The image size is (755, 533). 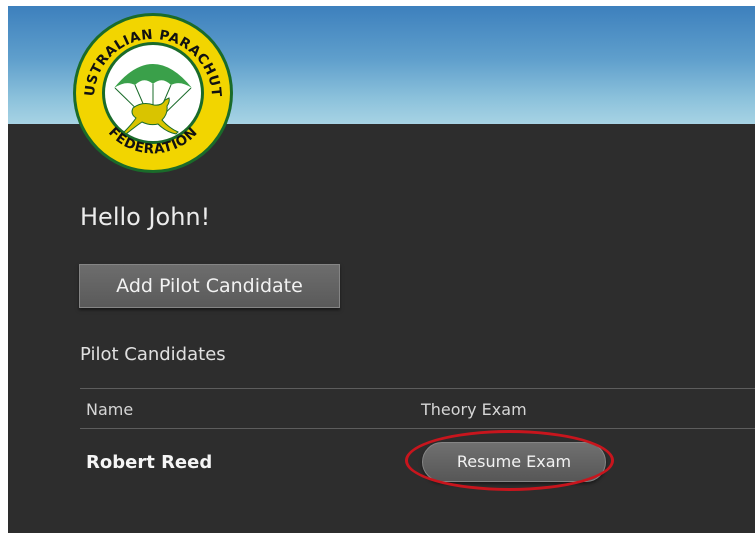 What do you see at coordinates (474, 409) in the screenshot?
I see `column-header-theory-exam: Theory Exam` at bounding box center [474, 409].